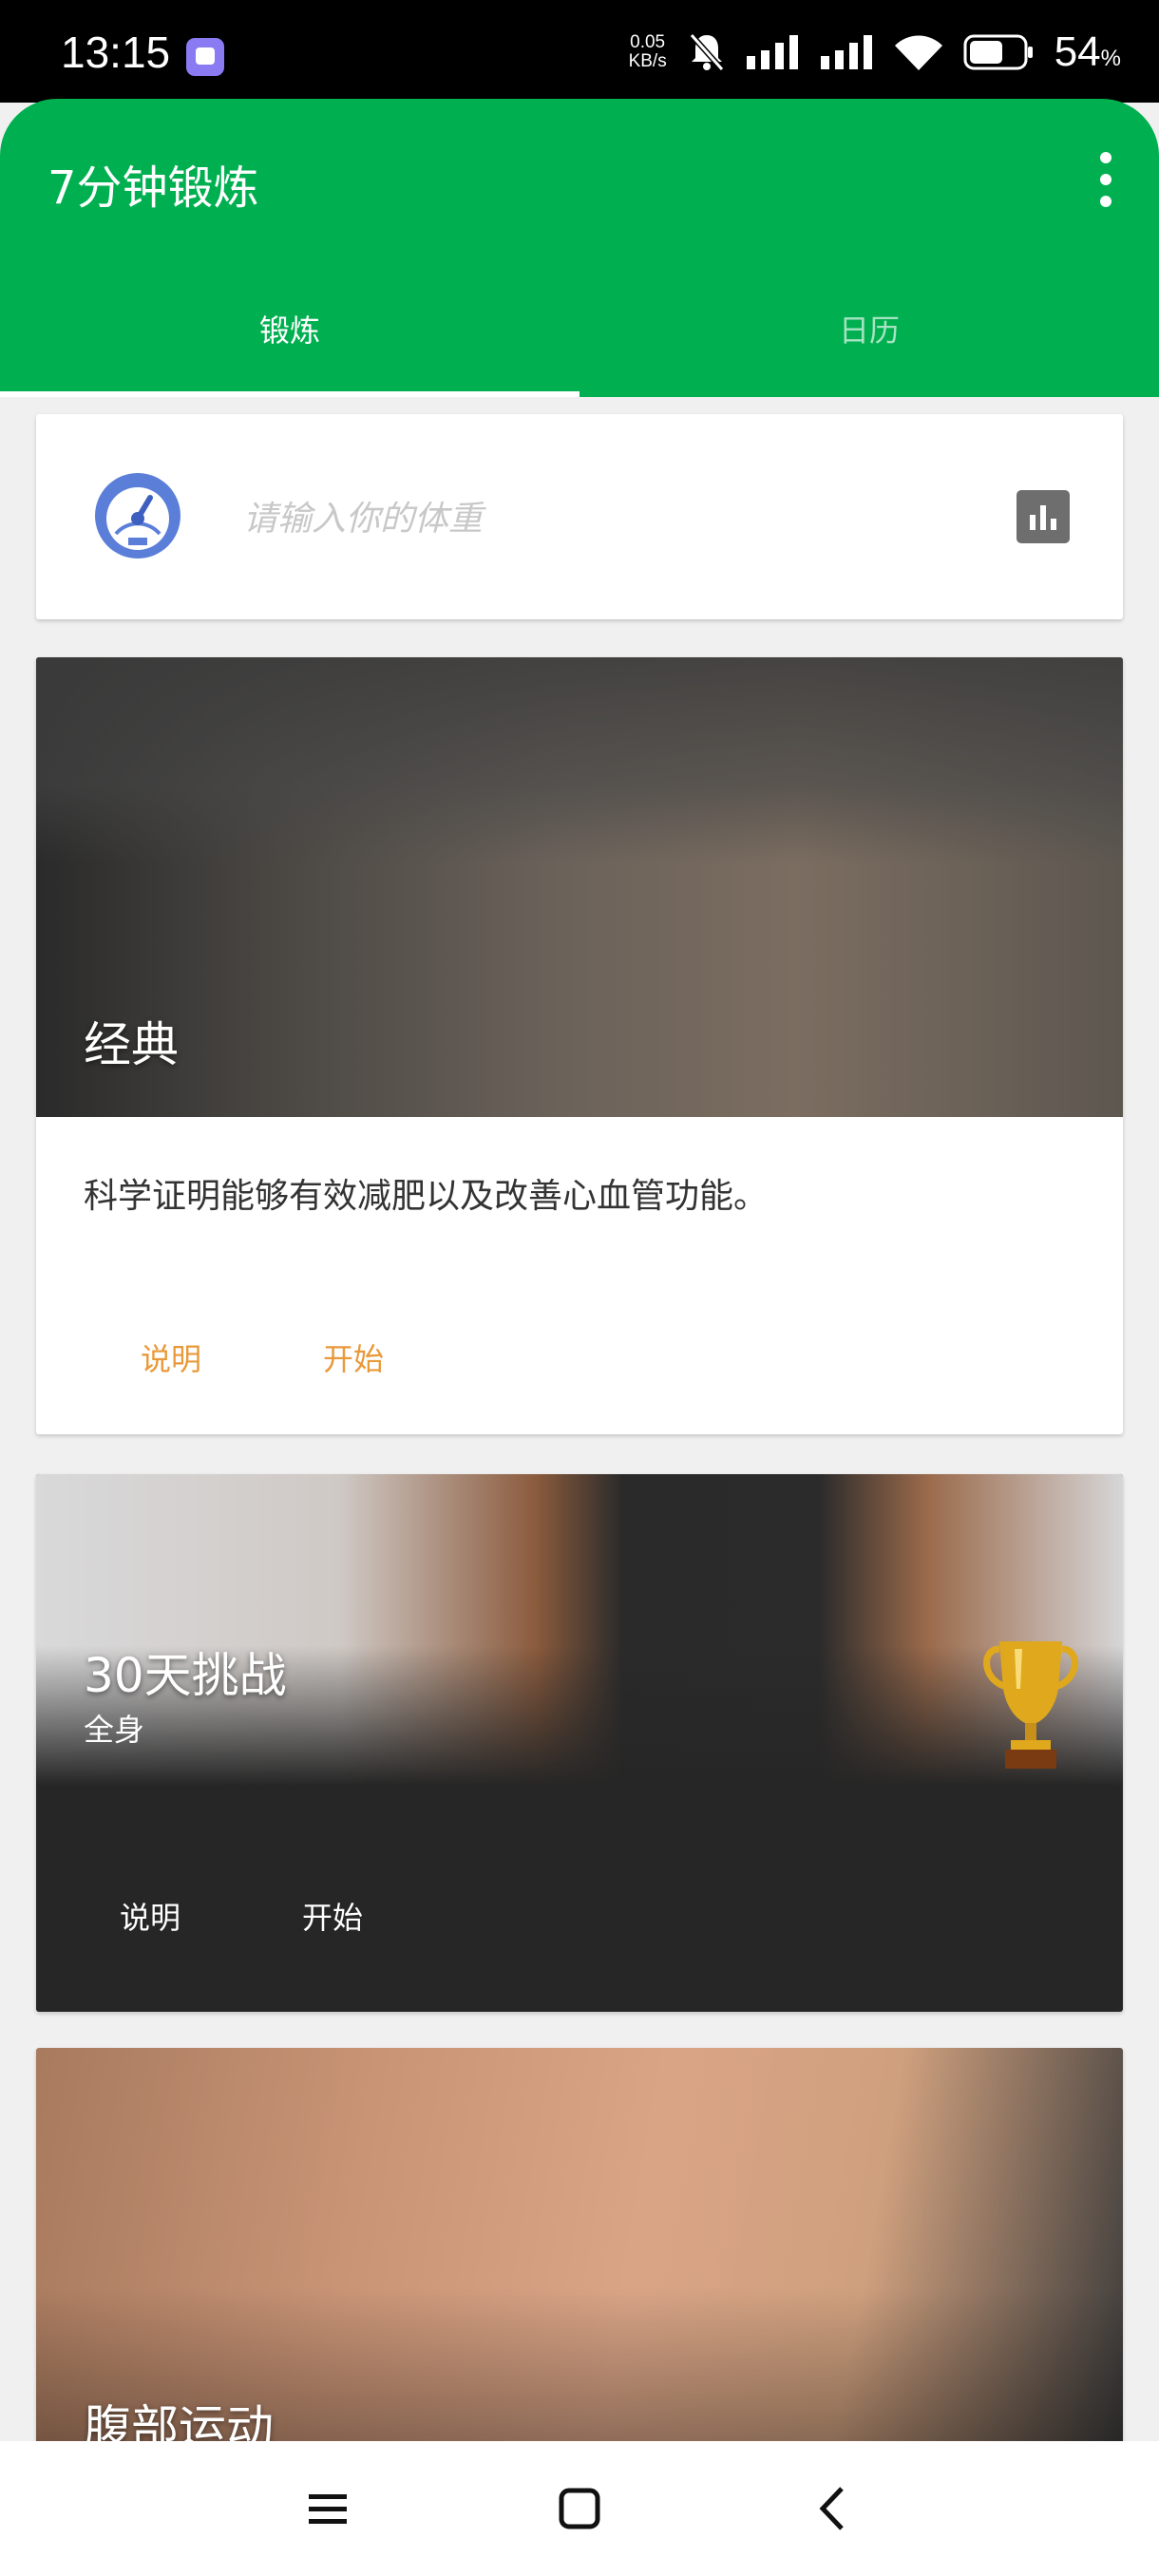 This screenshot has width=1159, height=2576. What do you see at coordinates (131, 1044) in the screenshot?
I see `workout-title: 经典` at bounding box center [131, 1044].